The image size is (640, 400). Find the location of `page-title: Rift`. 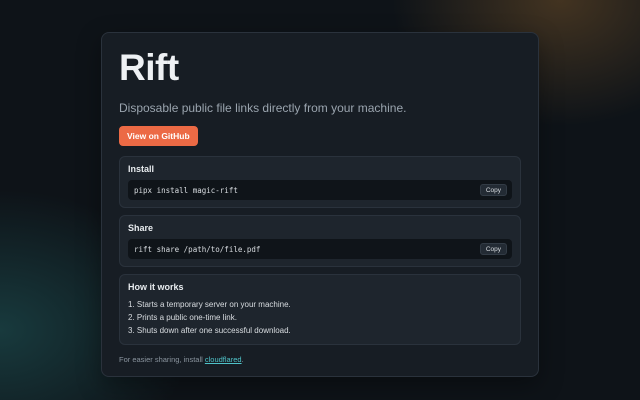

page-title: Rift is located at coordinates (149, 67).